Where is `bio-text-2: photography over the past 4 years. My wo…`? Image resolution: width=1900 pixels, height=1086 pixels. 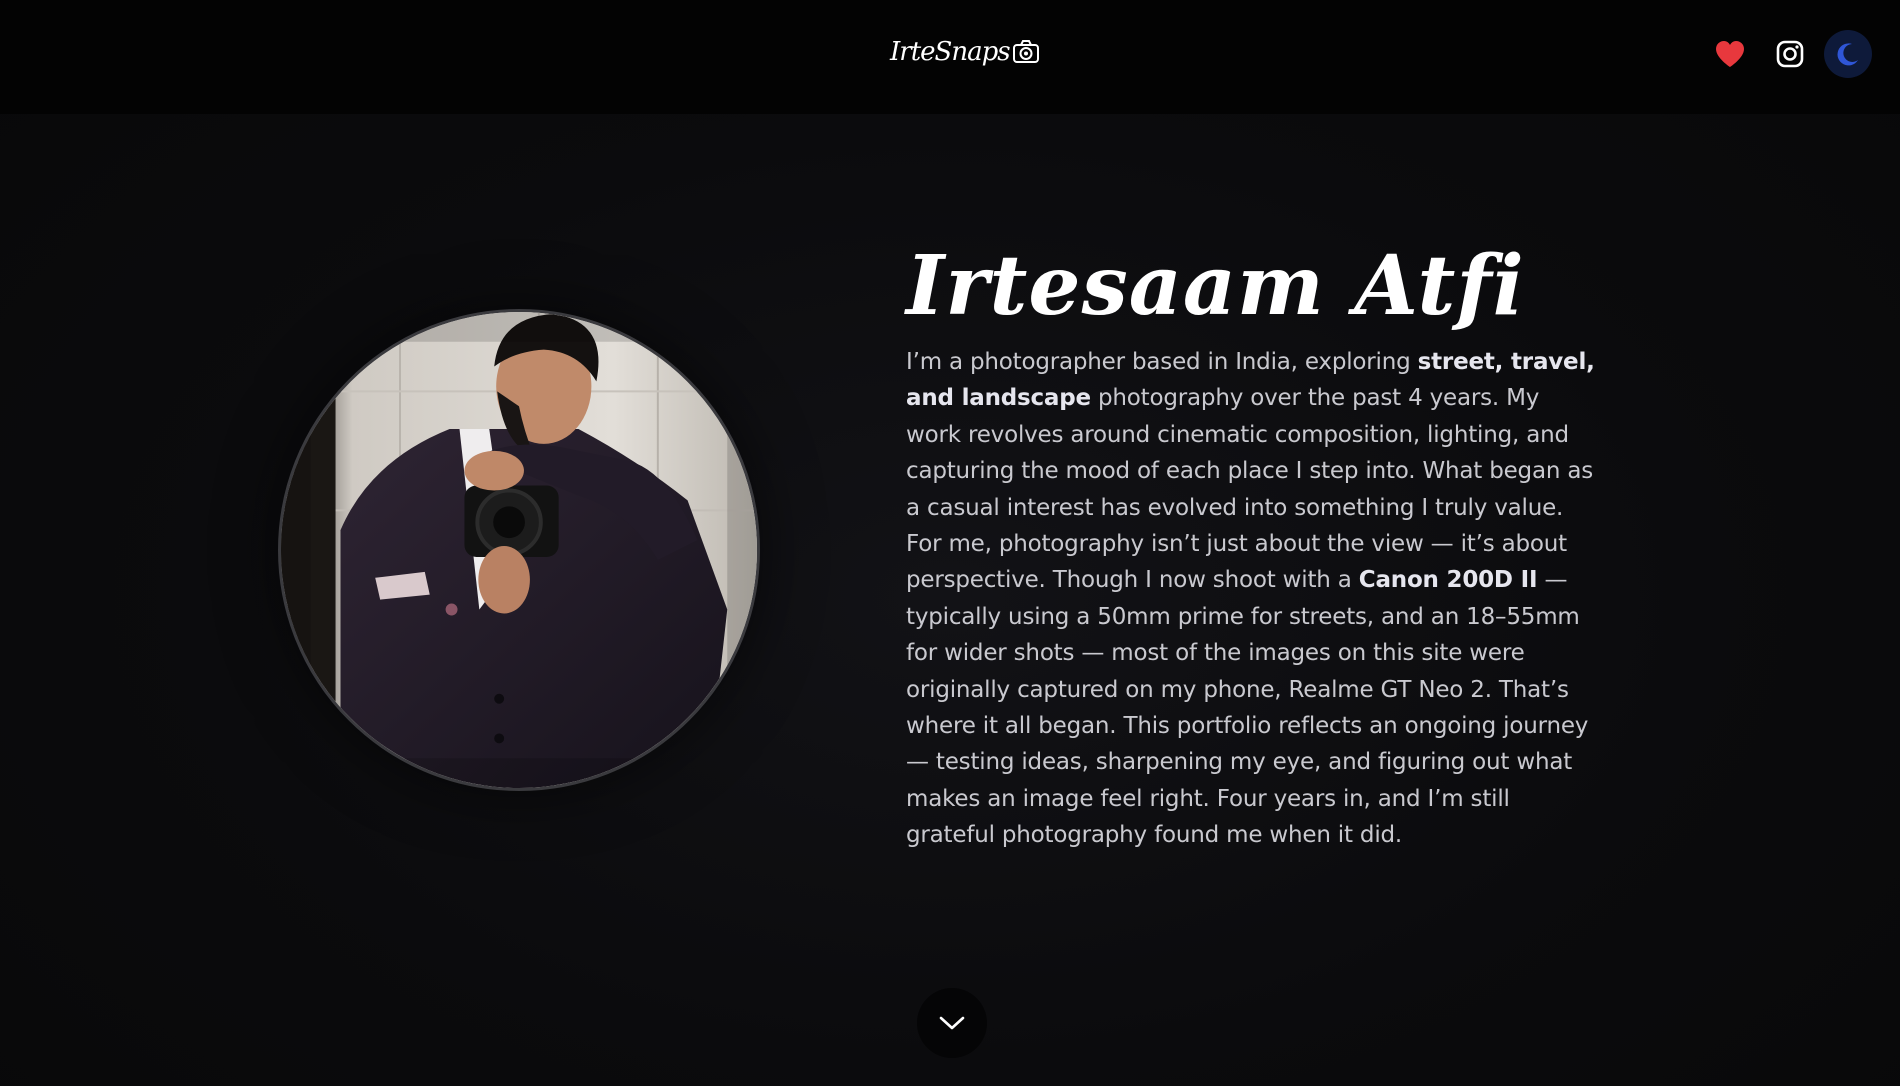 bio-text-2: photography over the past 4 years. My wo… is located at coordinates (1250, 489).